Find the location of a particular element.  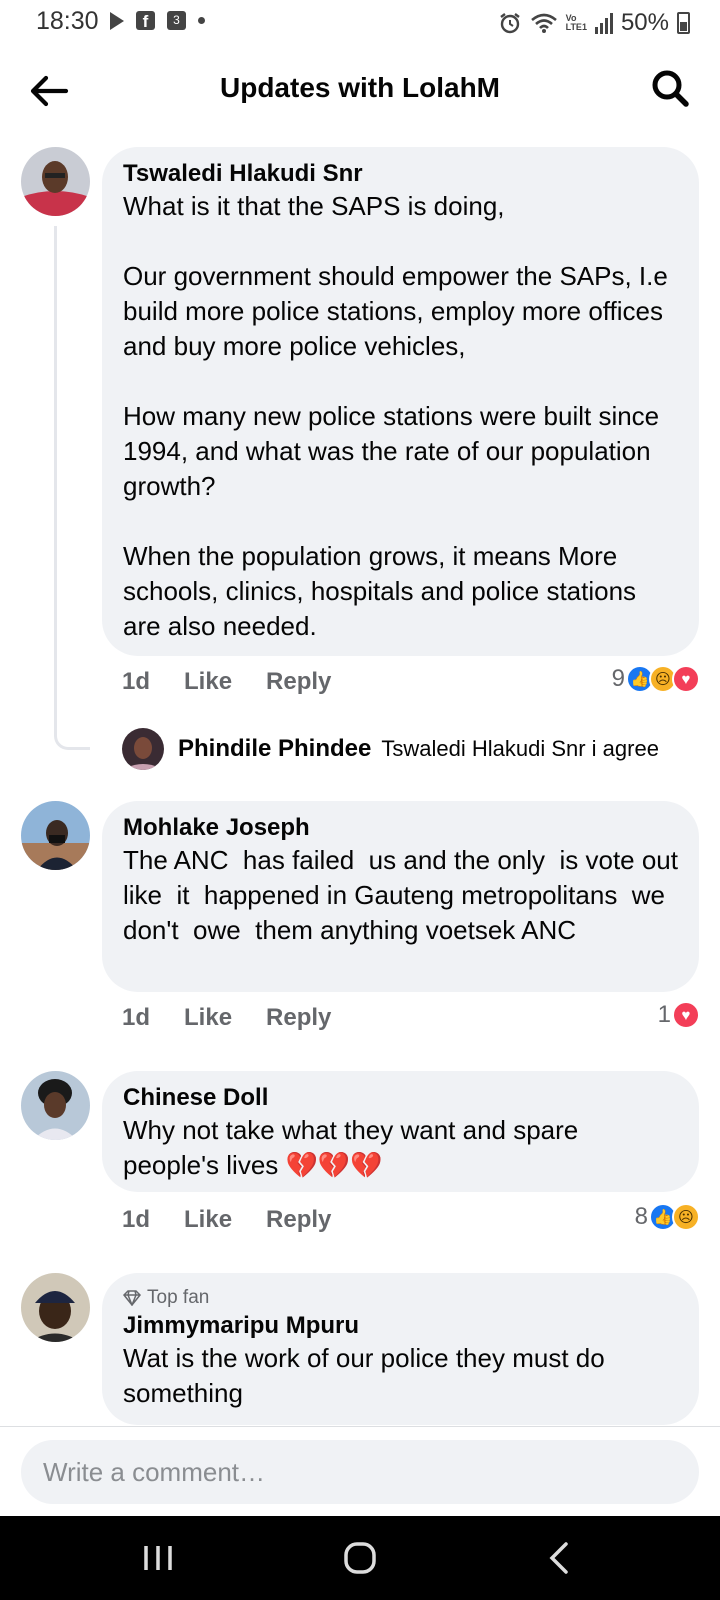

comment-author: Mohlake Joseph is located at coordinates (401, 828).